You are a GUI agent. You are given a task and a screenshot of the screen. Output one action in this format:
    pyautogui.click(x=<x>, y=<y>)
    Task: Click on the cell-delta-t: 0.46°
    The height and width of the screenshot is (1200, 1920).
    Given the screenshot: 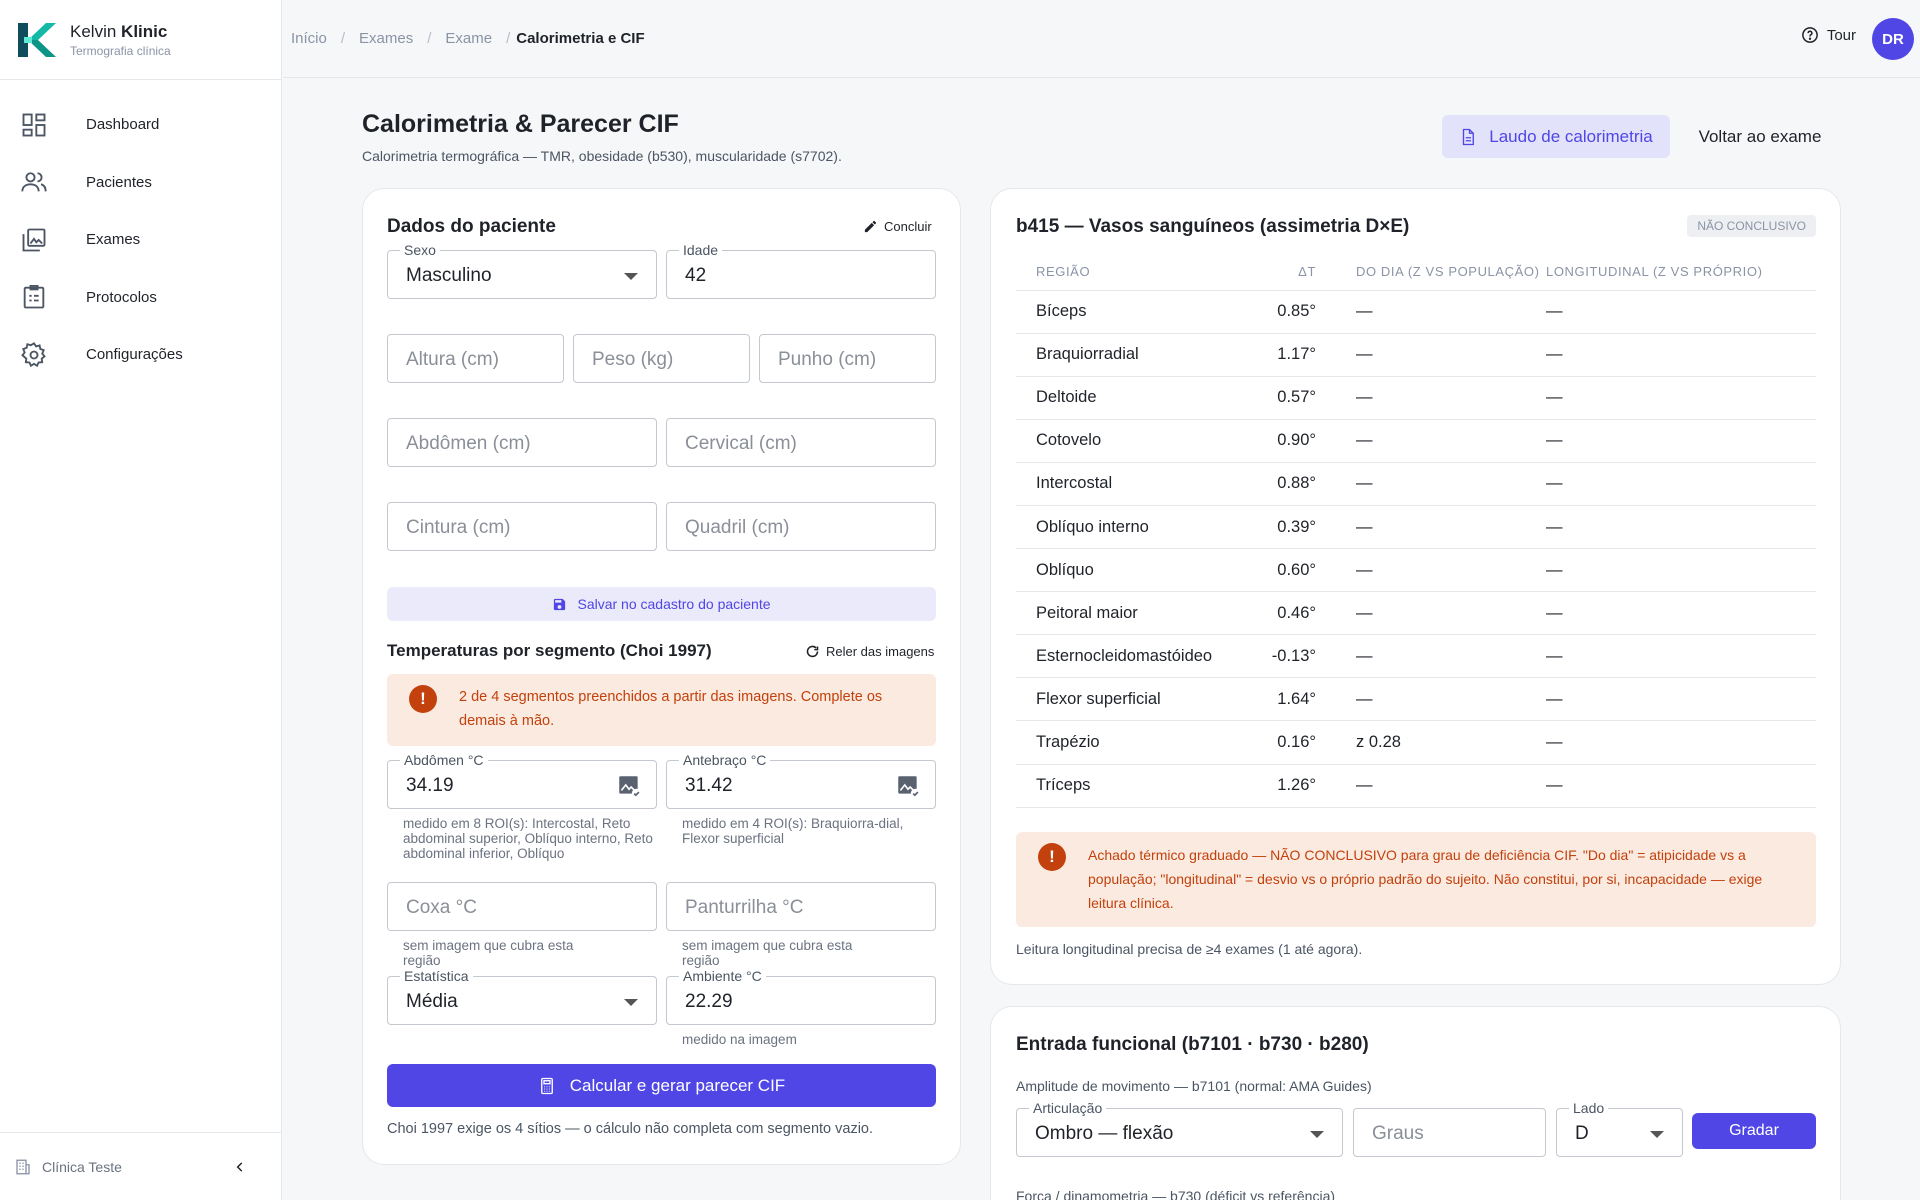 What is the action you would take?
    pyautogui.click(x=1271, y=613)
    